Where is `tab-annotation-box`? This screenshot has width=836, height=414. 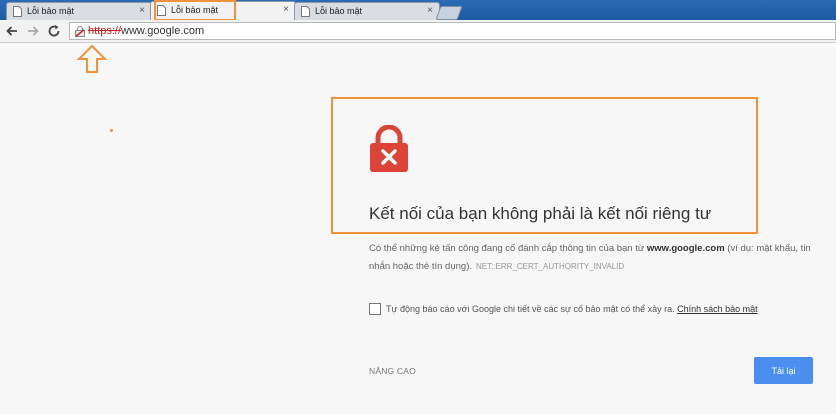
tab-annotation-box is located at coordinates (195, 10).